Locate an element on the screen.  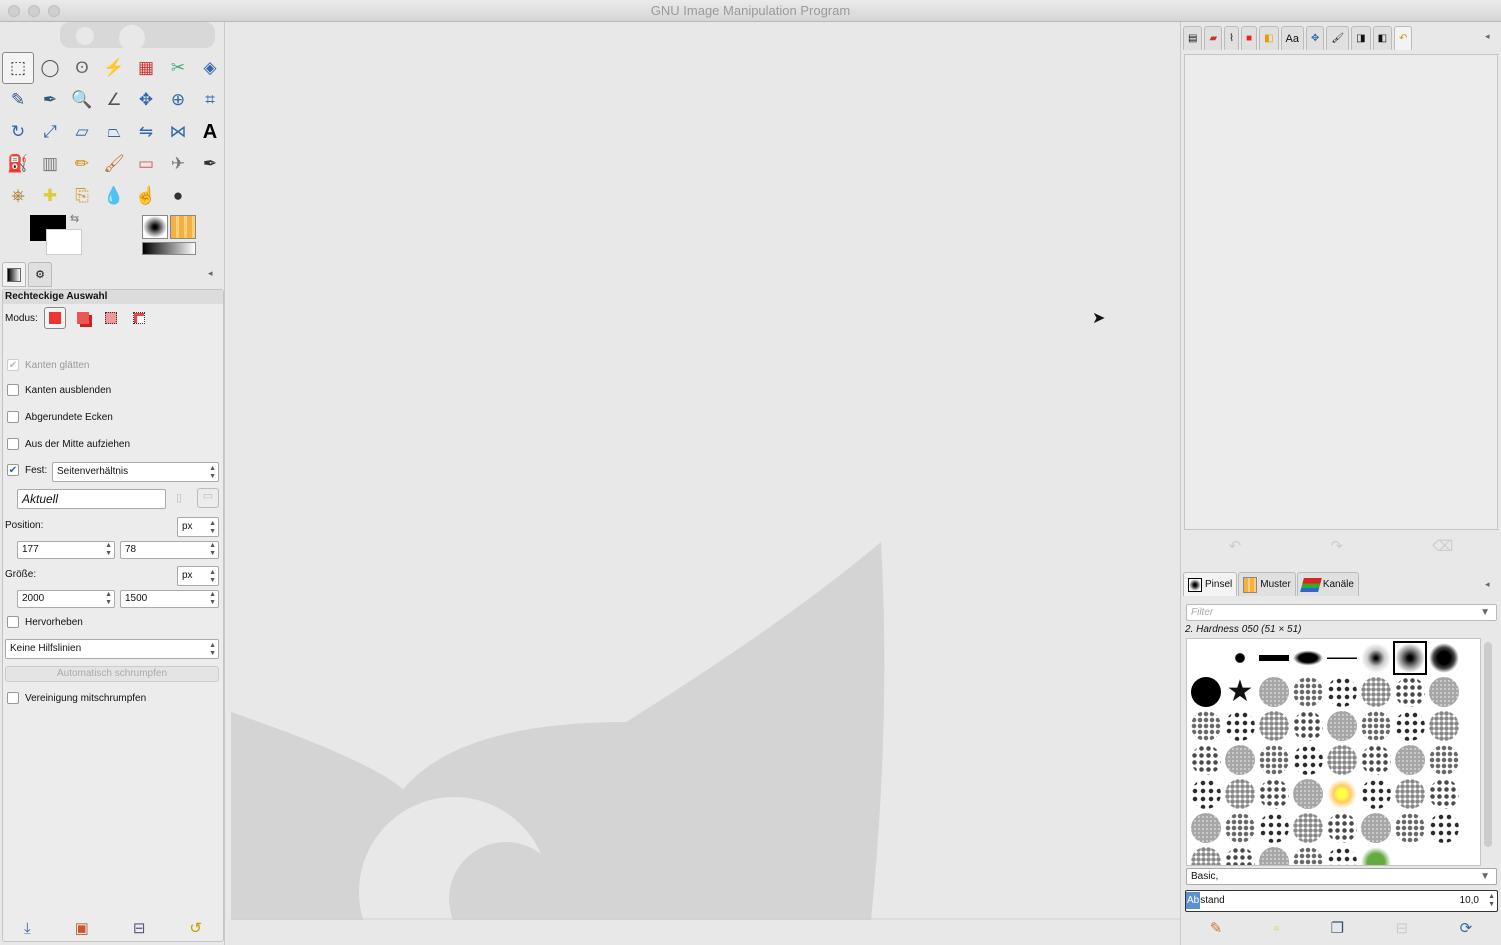
brush-indicator is located at coordinates (155, 227).